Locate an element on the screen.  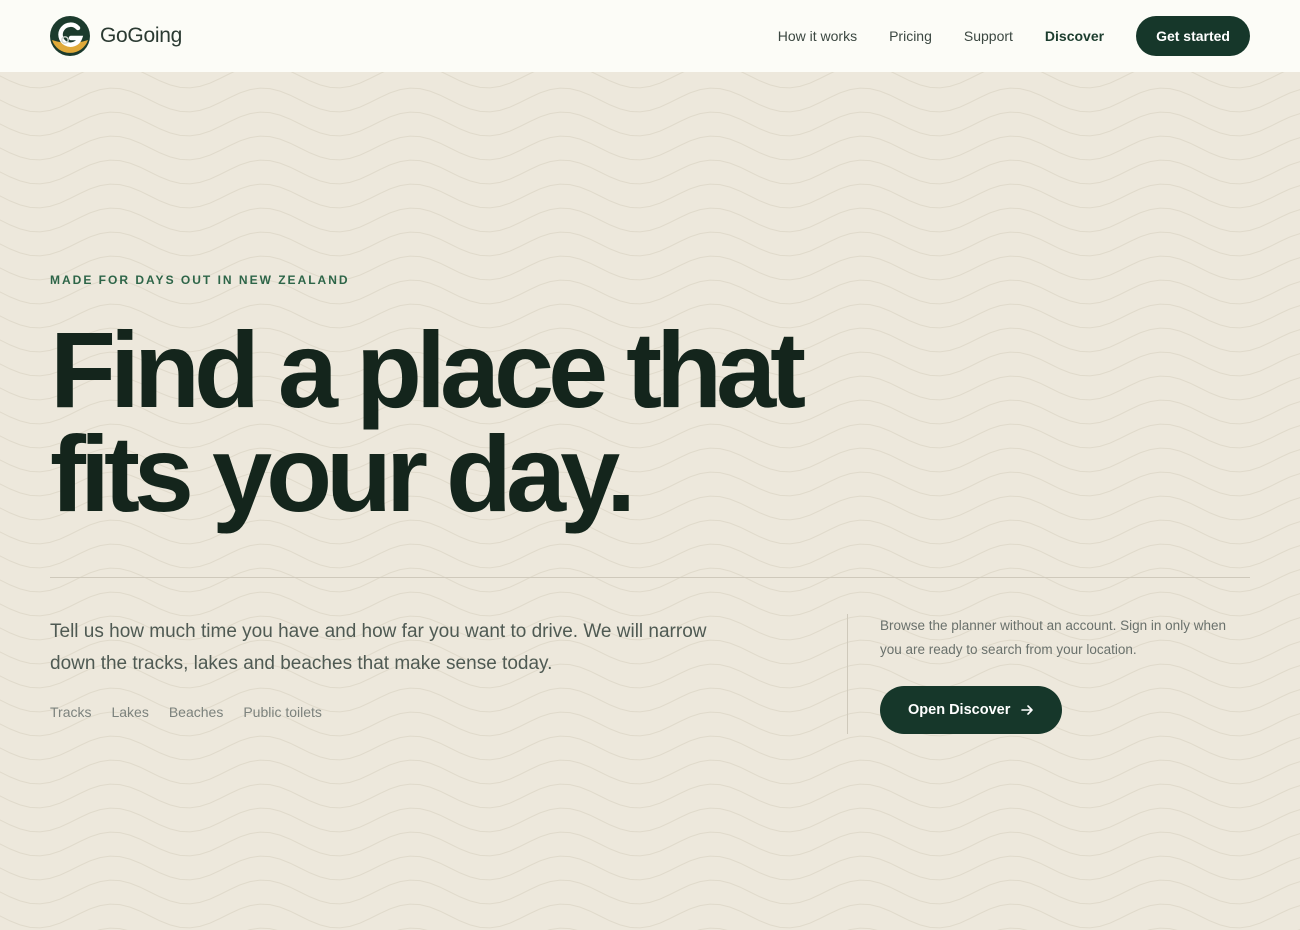
brand-home-link: GoGoing is located at coordinates (116, 36).